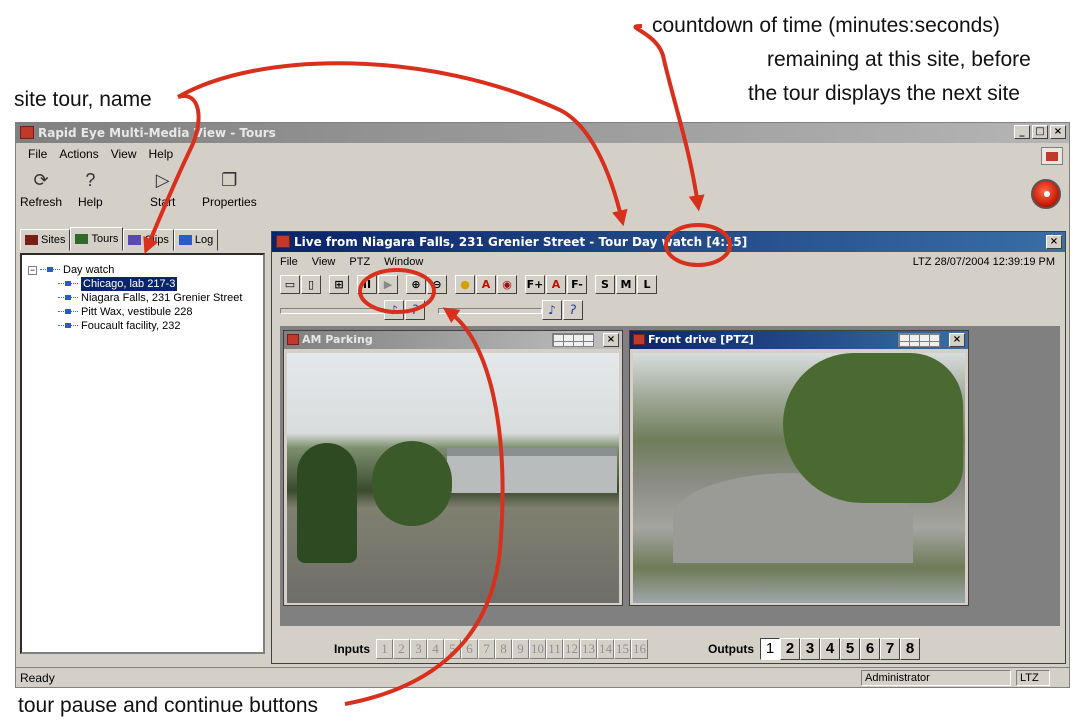 This screenshot has height=721, width=1085. I want to click on output-button: 1, so click(770, 649).